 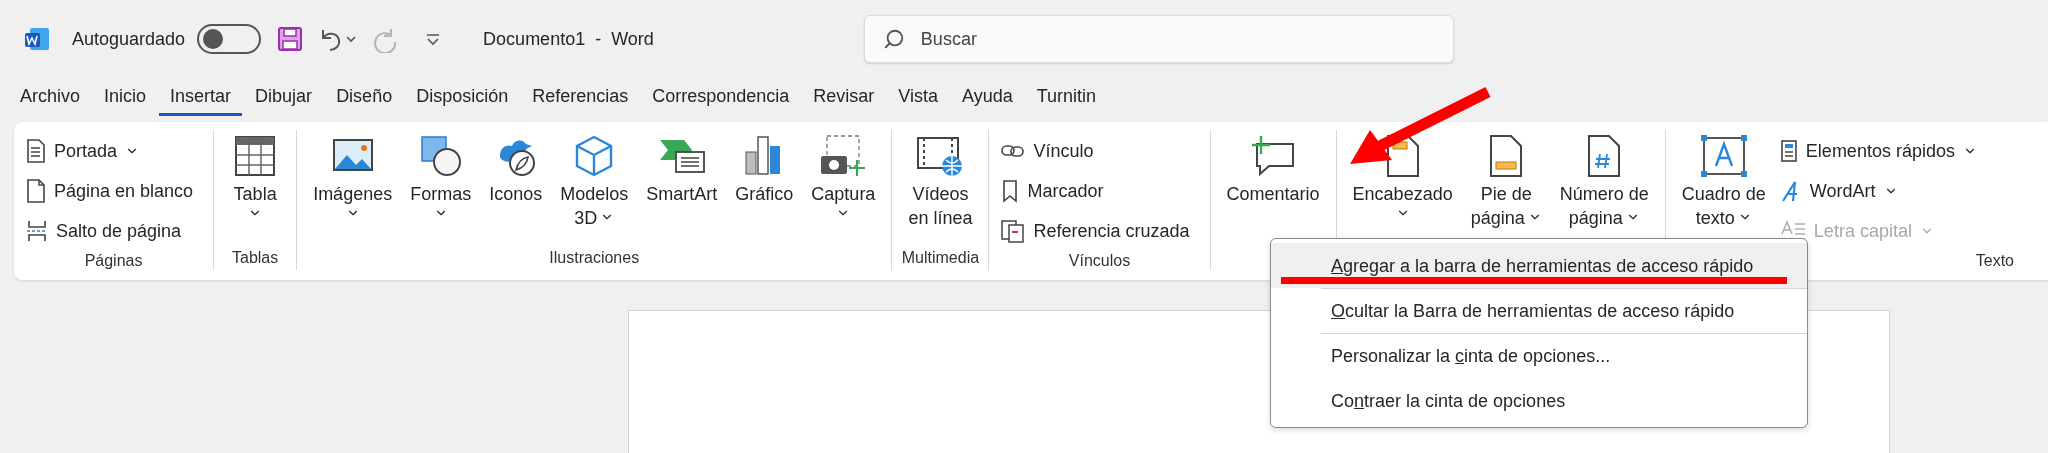 I want to click on ribbon-button: SmartArt, so click(x=682, y=170).